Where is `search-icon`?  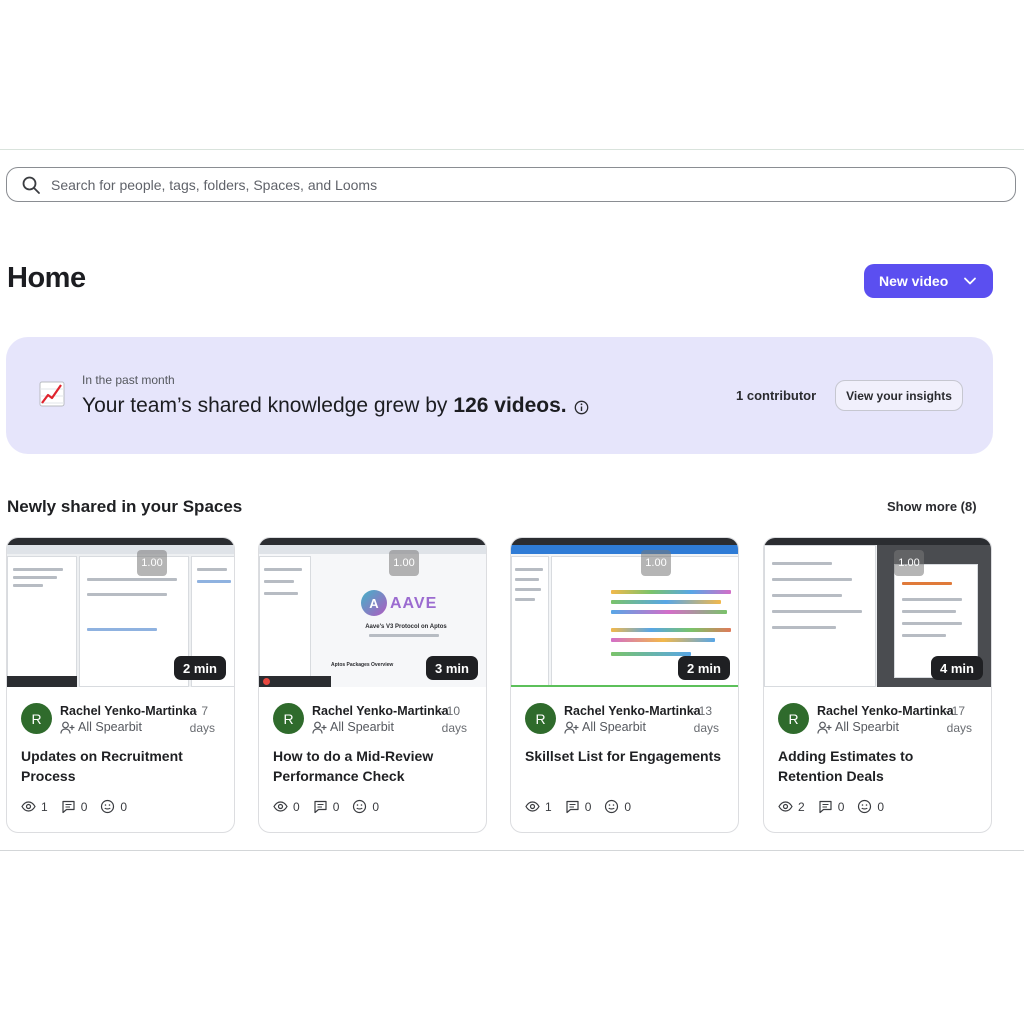 search-icon is located at coordinates (31, 185).